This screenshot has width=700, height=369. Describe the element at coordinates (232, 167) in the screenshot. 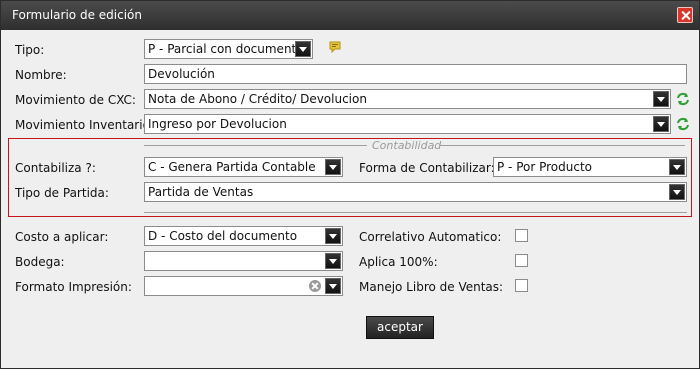

I see `contabiliza-value: C - Genera Partida Contable` at that location.